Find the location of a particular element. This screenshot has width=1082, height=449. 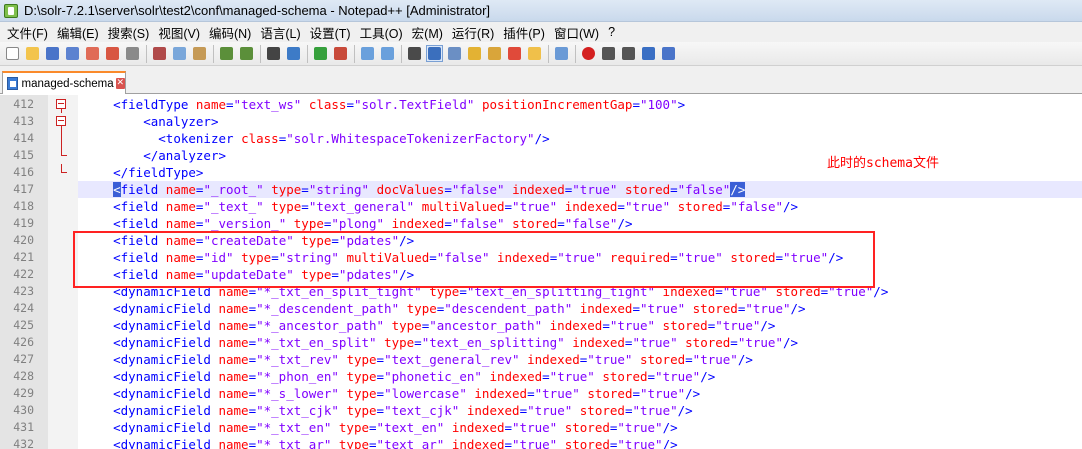

menu-item-11: 窗口(W) is located at coordinates (578, 32).